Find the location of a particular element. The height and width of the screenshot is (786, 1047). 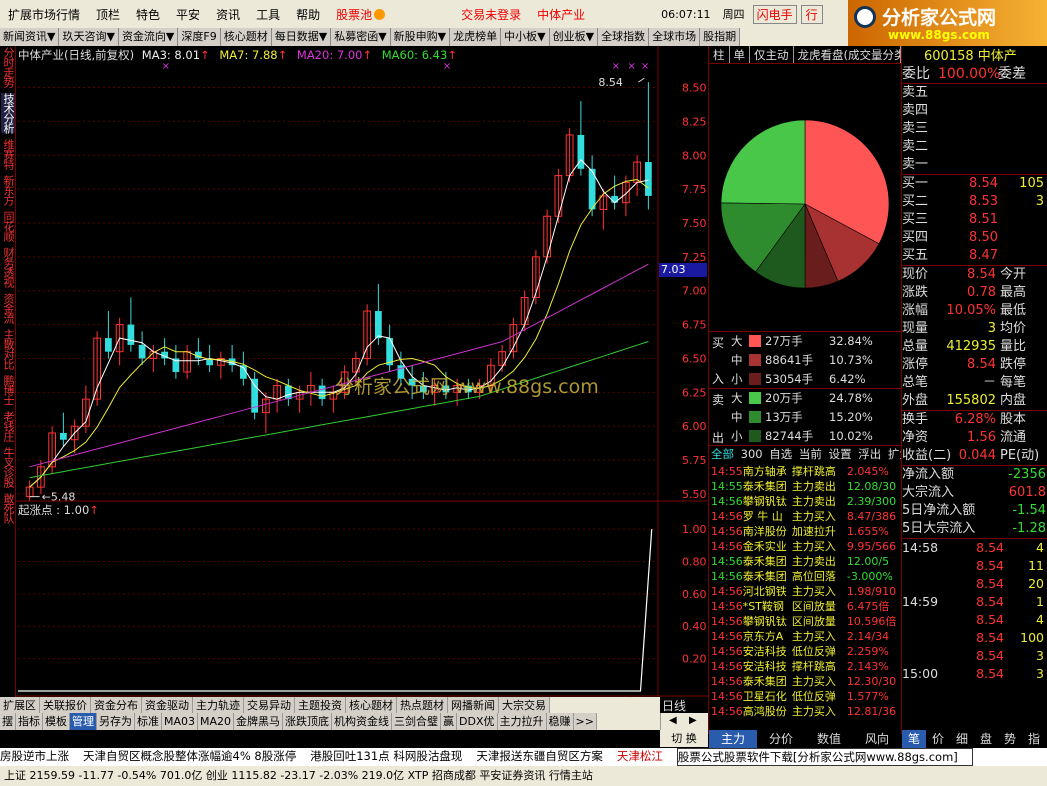

left-tab-gansidui: 敢死队 is located at coordinates (8, 508).